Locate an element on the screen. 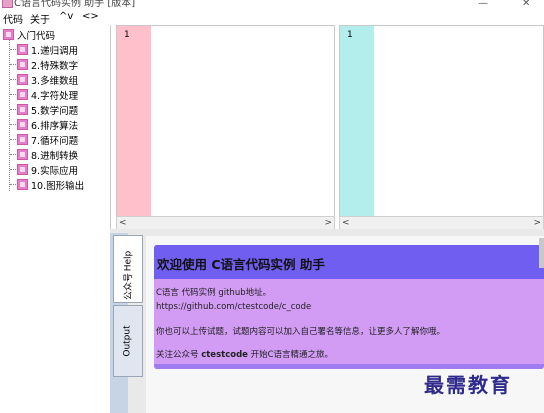  tree-item: 8.进制转换 is located at coordinates (47, 154).